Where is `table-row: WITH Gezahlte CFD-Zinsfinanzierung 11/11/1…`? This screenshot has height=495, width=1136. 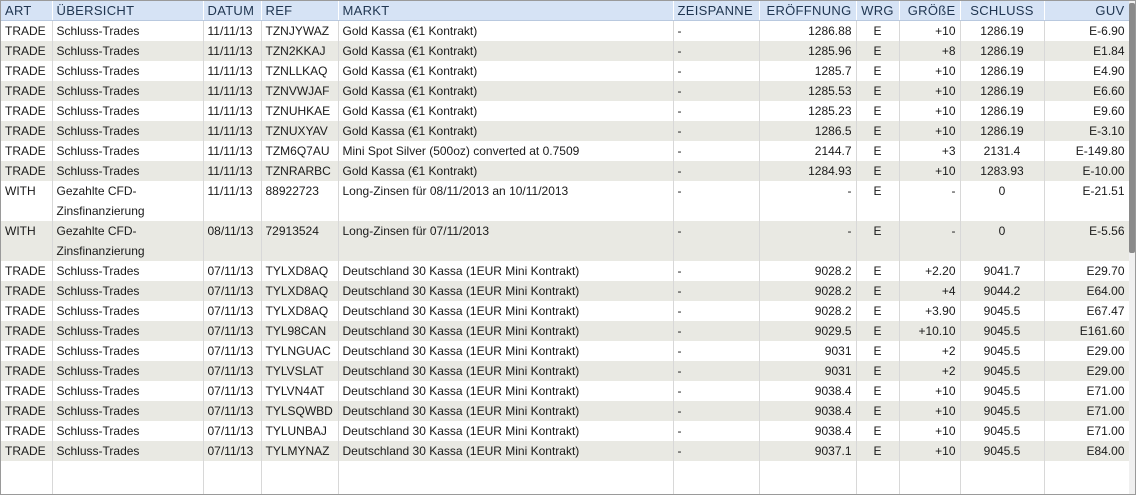 table-row: WITH Gezahlte CFD-Zinsfinanzierung 11/11/1… is located at coordinates (565, 201).